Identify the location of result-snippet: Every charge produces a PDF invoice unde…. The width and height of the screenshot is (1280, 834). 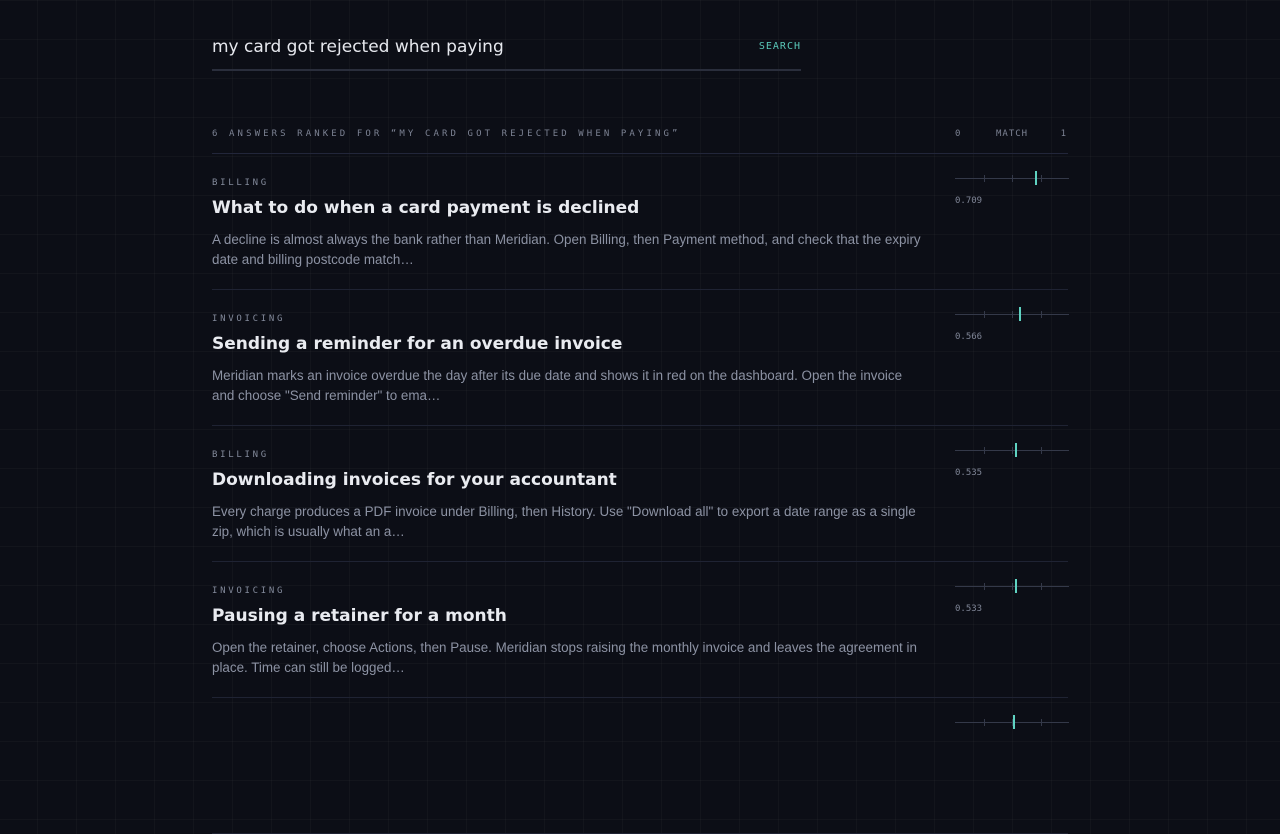
(564, 521).